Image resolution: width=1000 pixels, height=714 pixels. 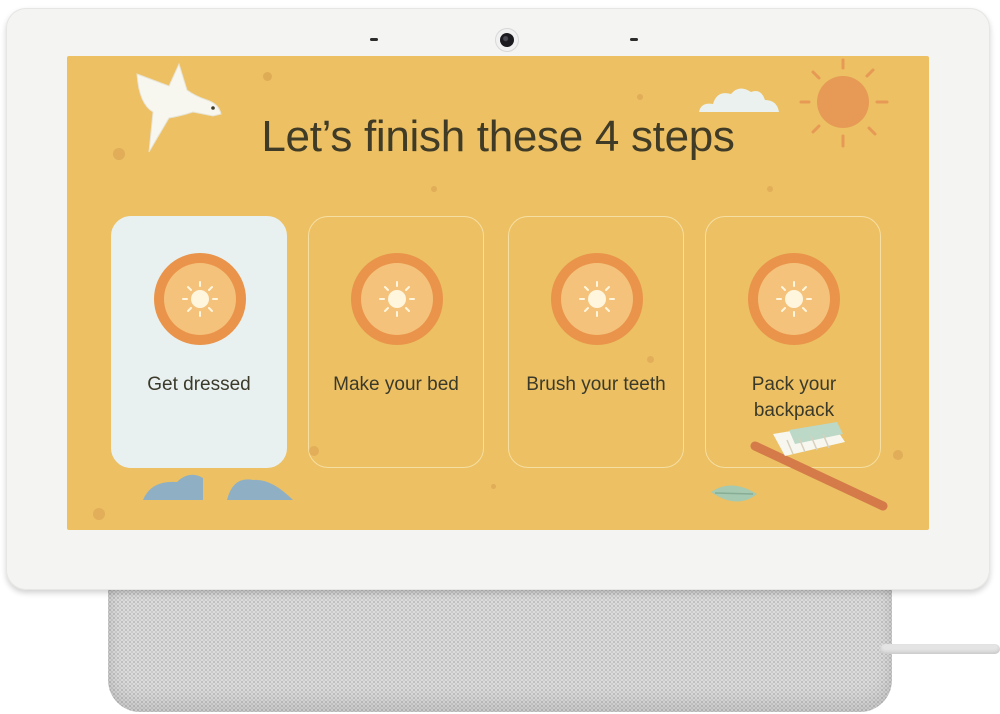 What do you see at coordinates (507, 40) in the screenshot?
I see `camera-icon` at bounding box center [507, 40].